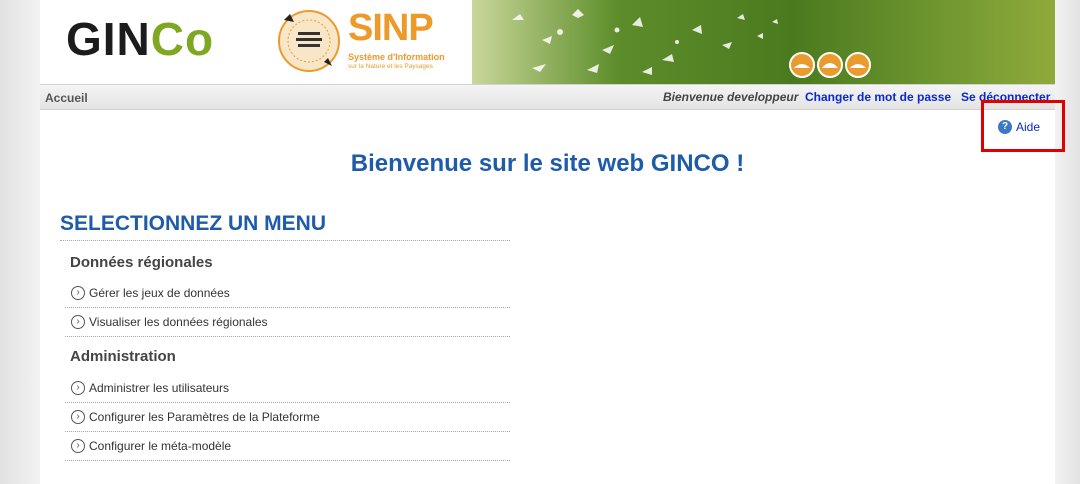  I want to click on menu-item-administrer-utilisateurs: › Administrer les utilisateurs, so click(287, 388).